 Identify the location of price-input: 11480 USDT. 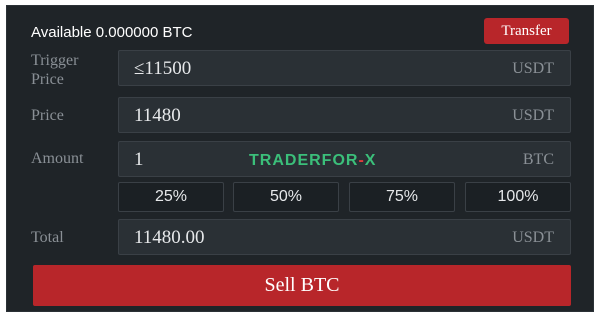
(344, 115).